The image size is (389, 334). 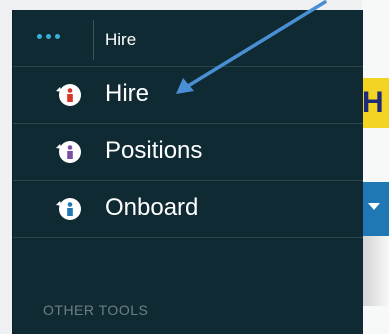 I want to click on menu-item-label: Positions, so click(x=154, y=150).